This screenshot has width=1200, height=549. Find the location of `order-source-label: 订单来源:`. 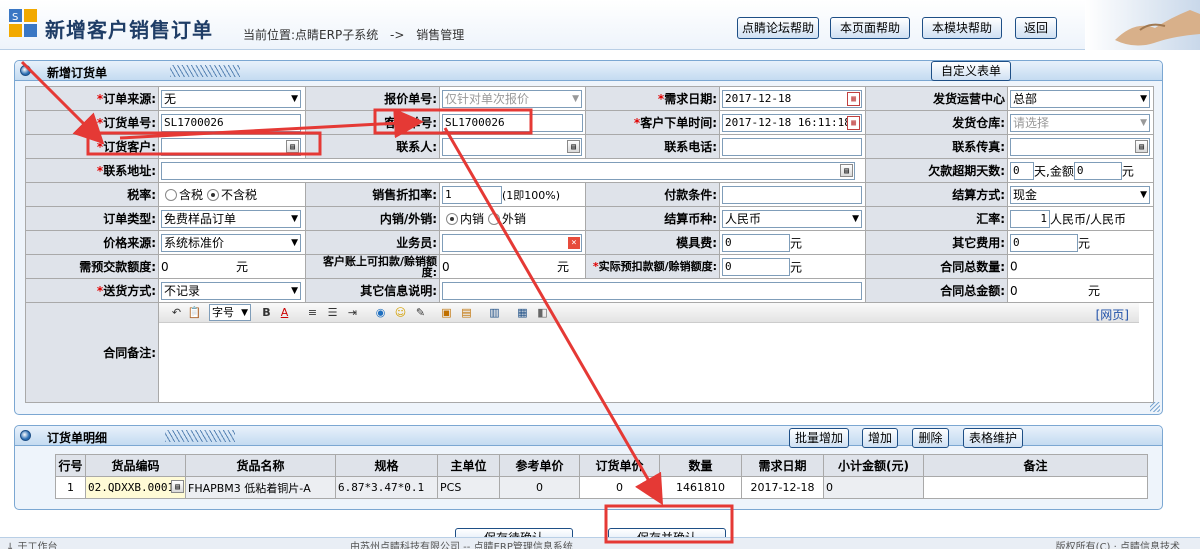

order-source-label: 订单来源: is located at coordinates (129, 99).